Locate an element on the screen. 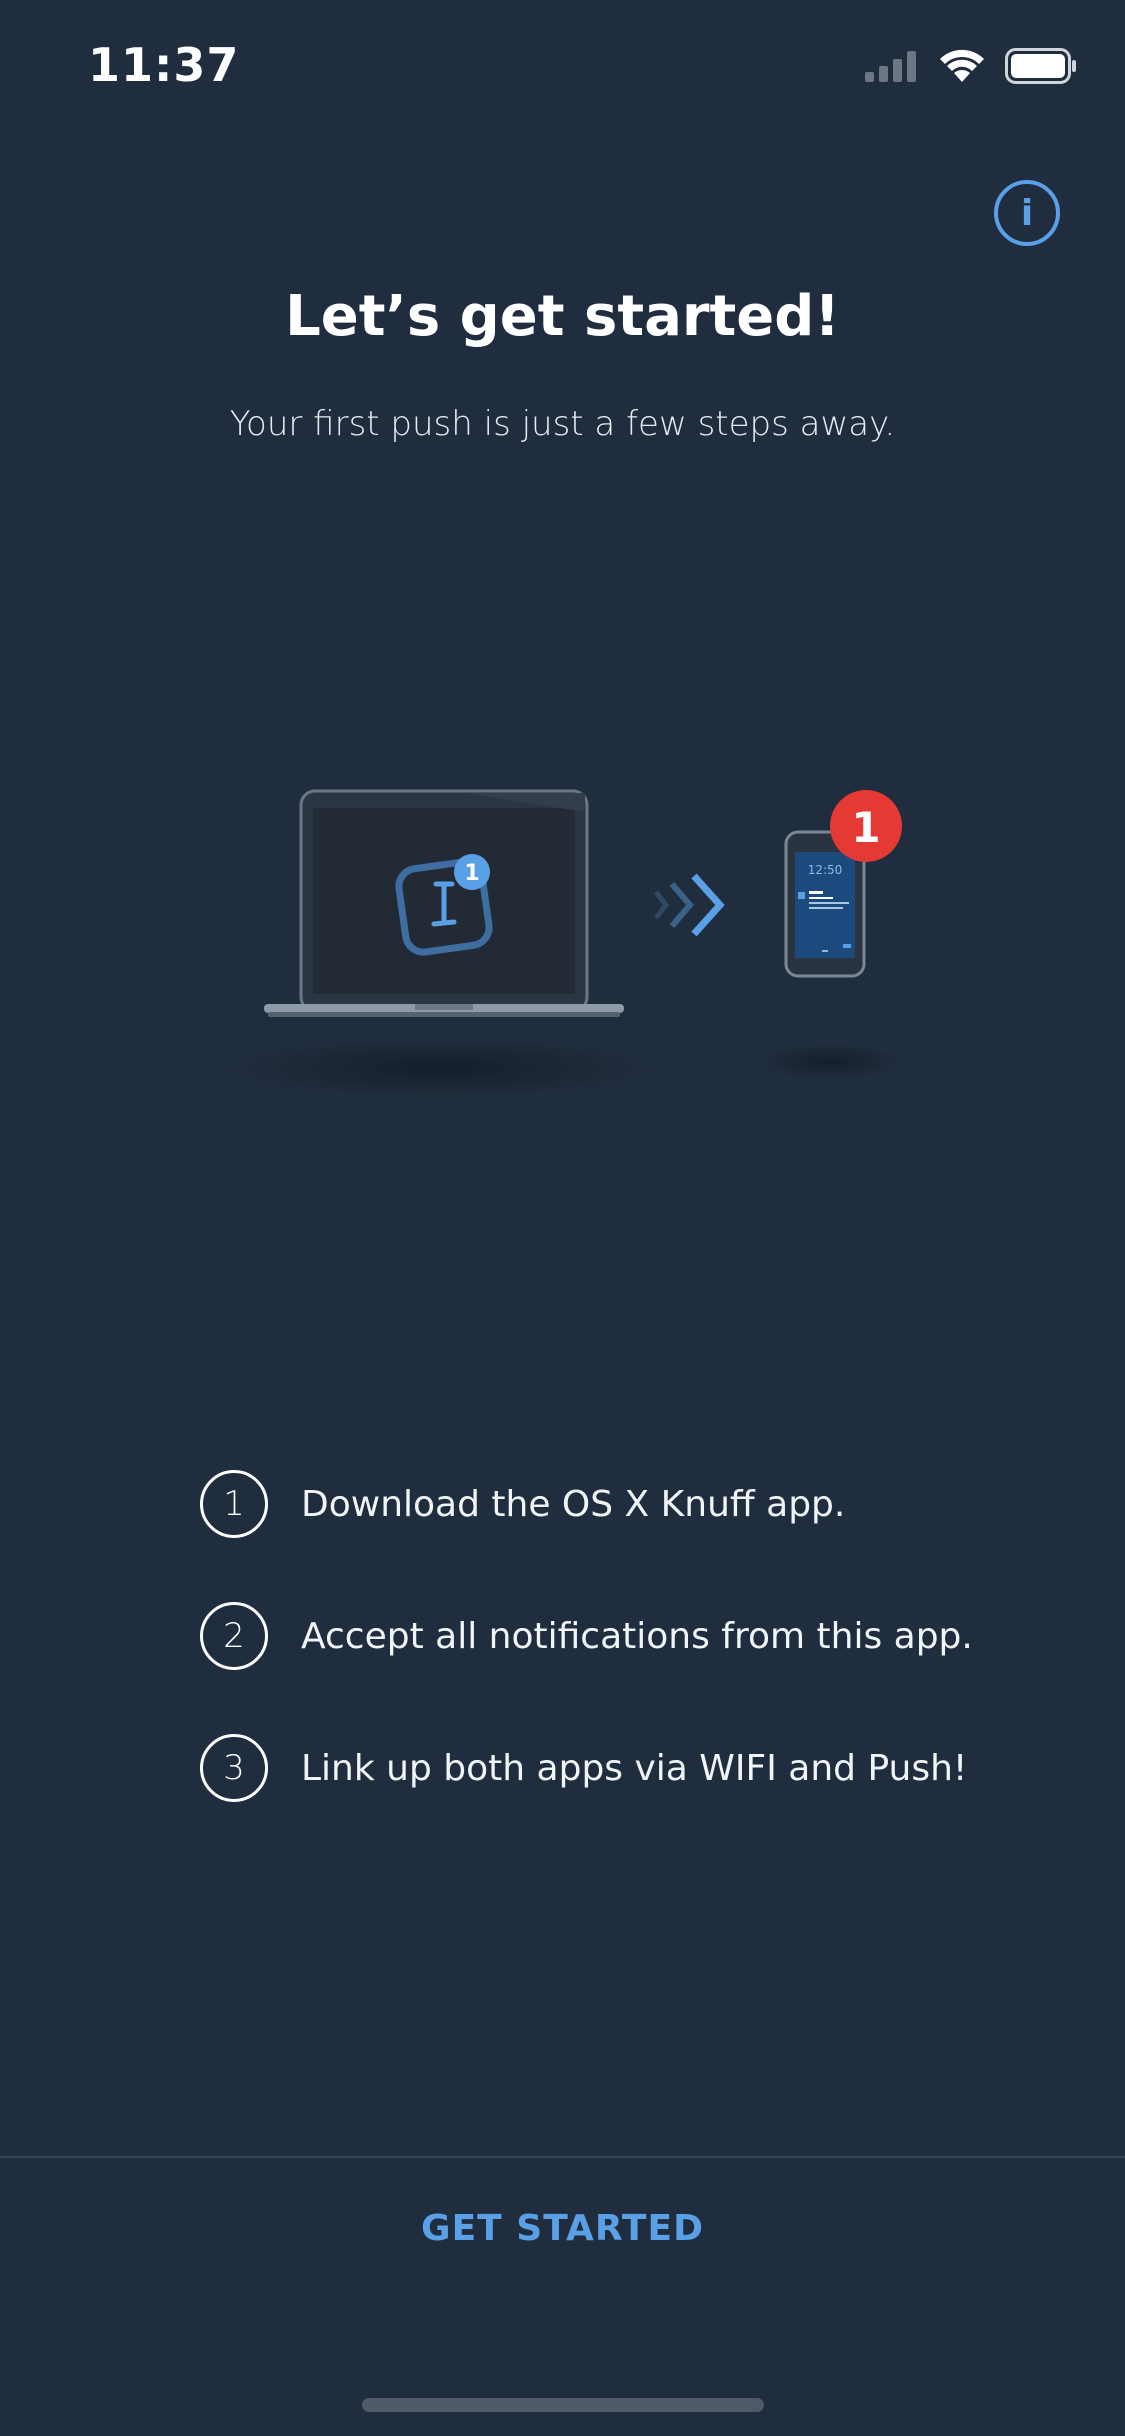 This screenshot has width=1125, height=2436. chevron-right-icon is located at coordinates (689, 905).